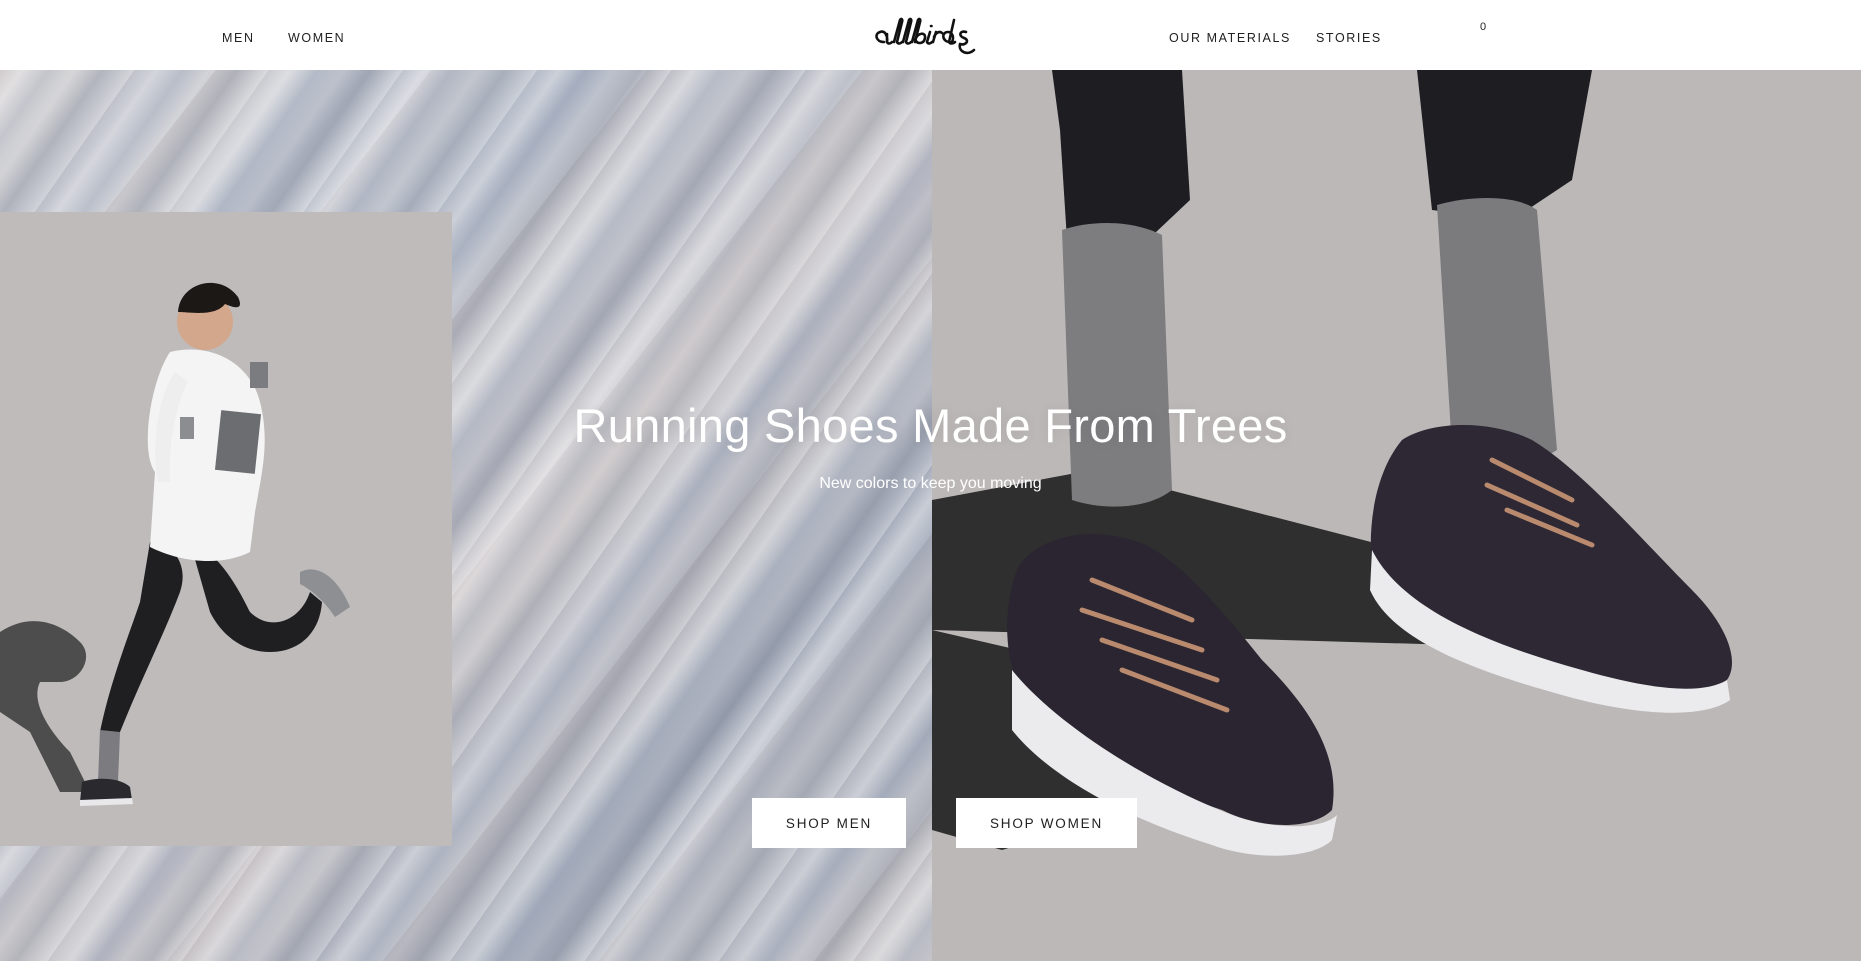  I want to click on cart-count: 0, so click(1483, 27).